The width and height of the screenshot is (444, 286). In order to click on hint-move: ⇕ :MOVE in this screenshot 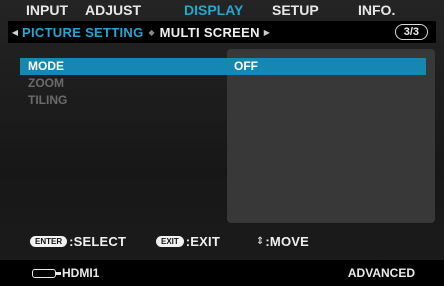, I will do `click(282, 241)`.